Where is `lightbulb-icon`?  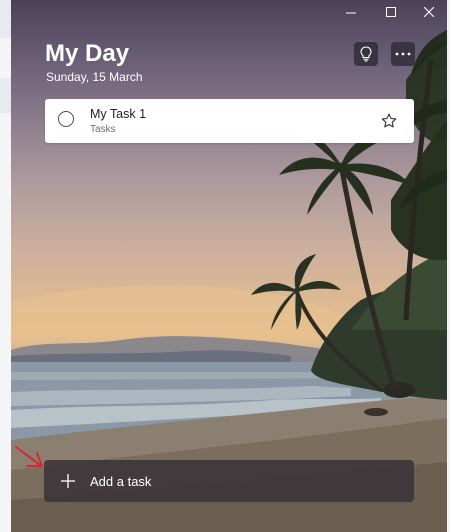
lightbulb-icon is located at coordinates (366, 54).